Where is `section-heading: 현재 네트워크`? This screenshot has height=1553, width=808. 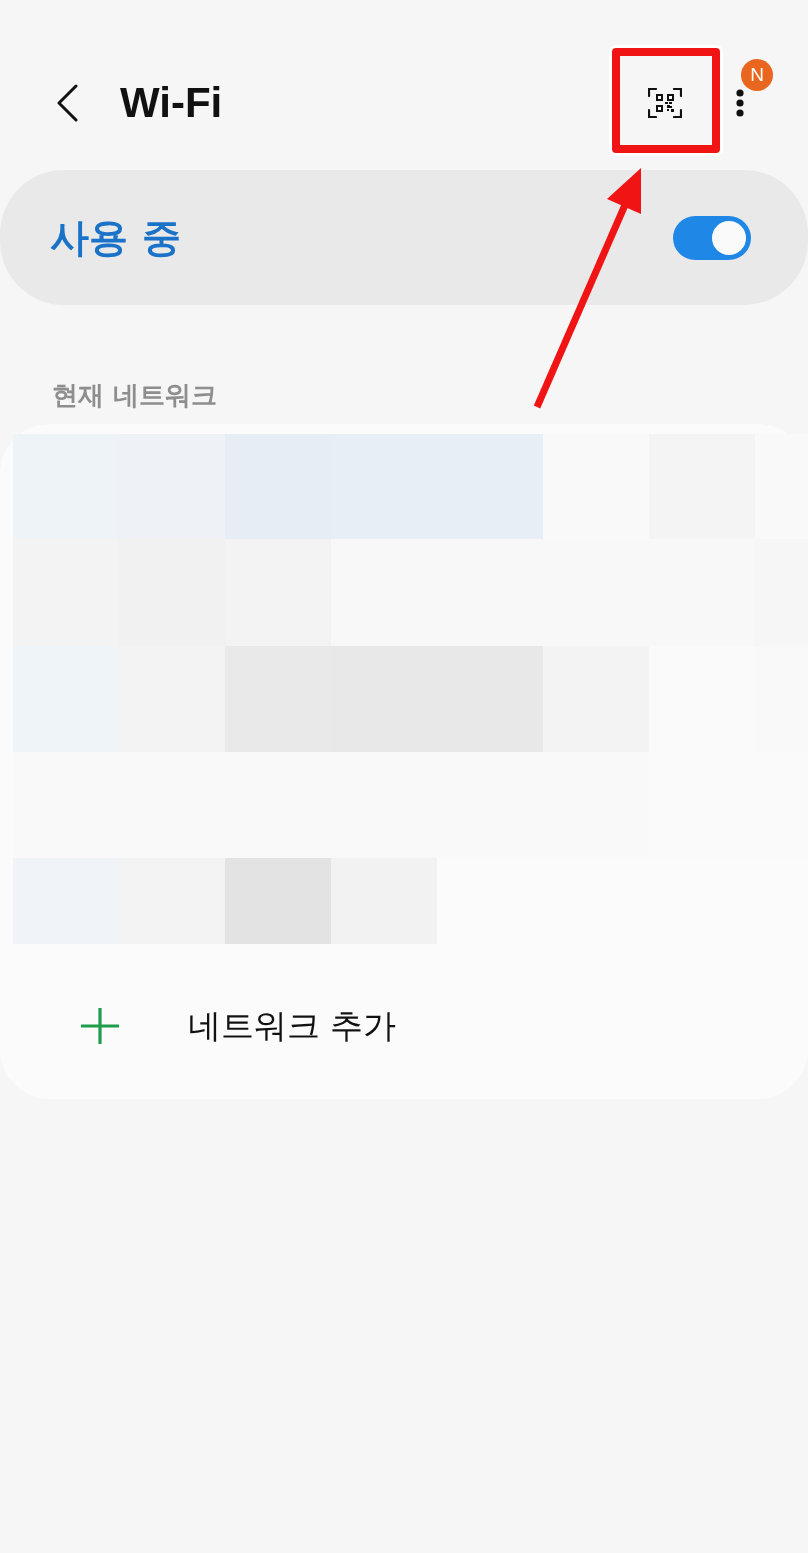 section-heading: 현재 네트워크 is located at coordinates (135, 395).